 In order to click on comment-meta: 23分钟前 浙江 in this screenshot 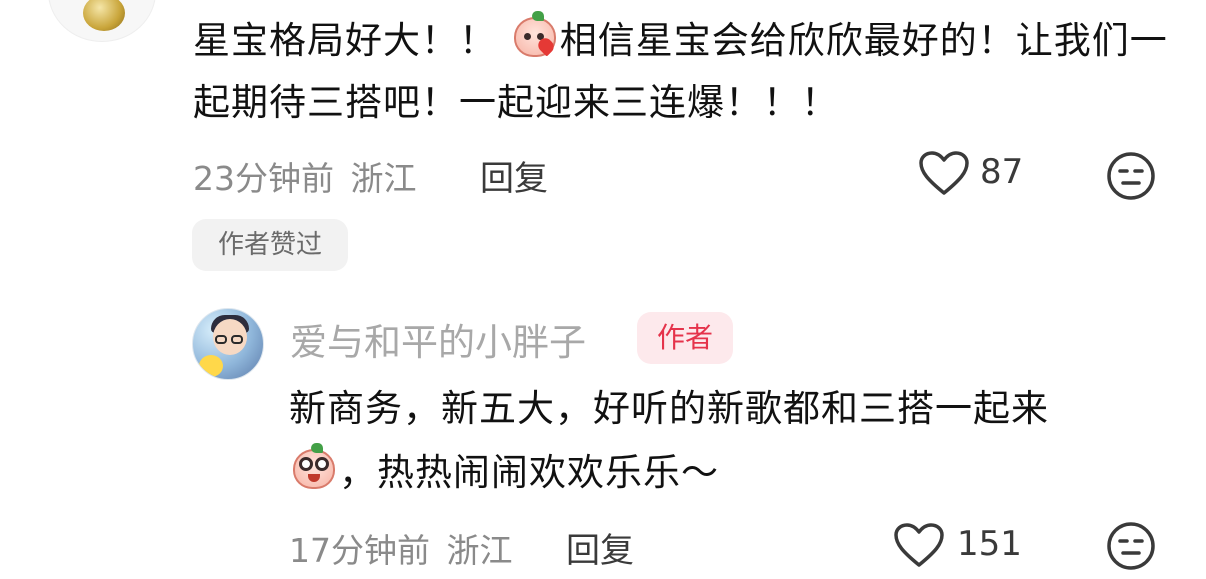, I will do `click(305, 176)`.